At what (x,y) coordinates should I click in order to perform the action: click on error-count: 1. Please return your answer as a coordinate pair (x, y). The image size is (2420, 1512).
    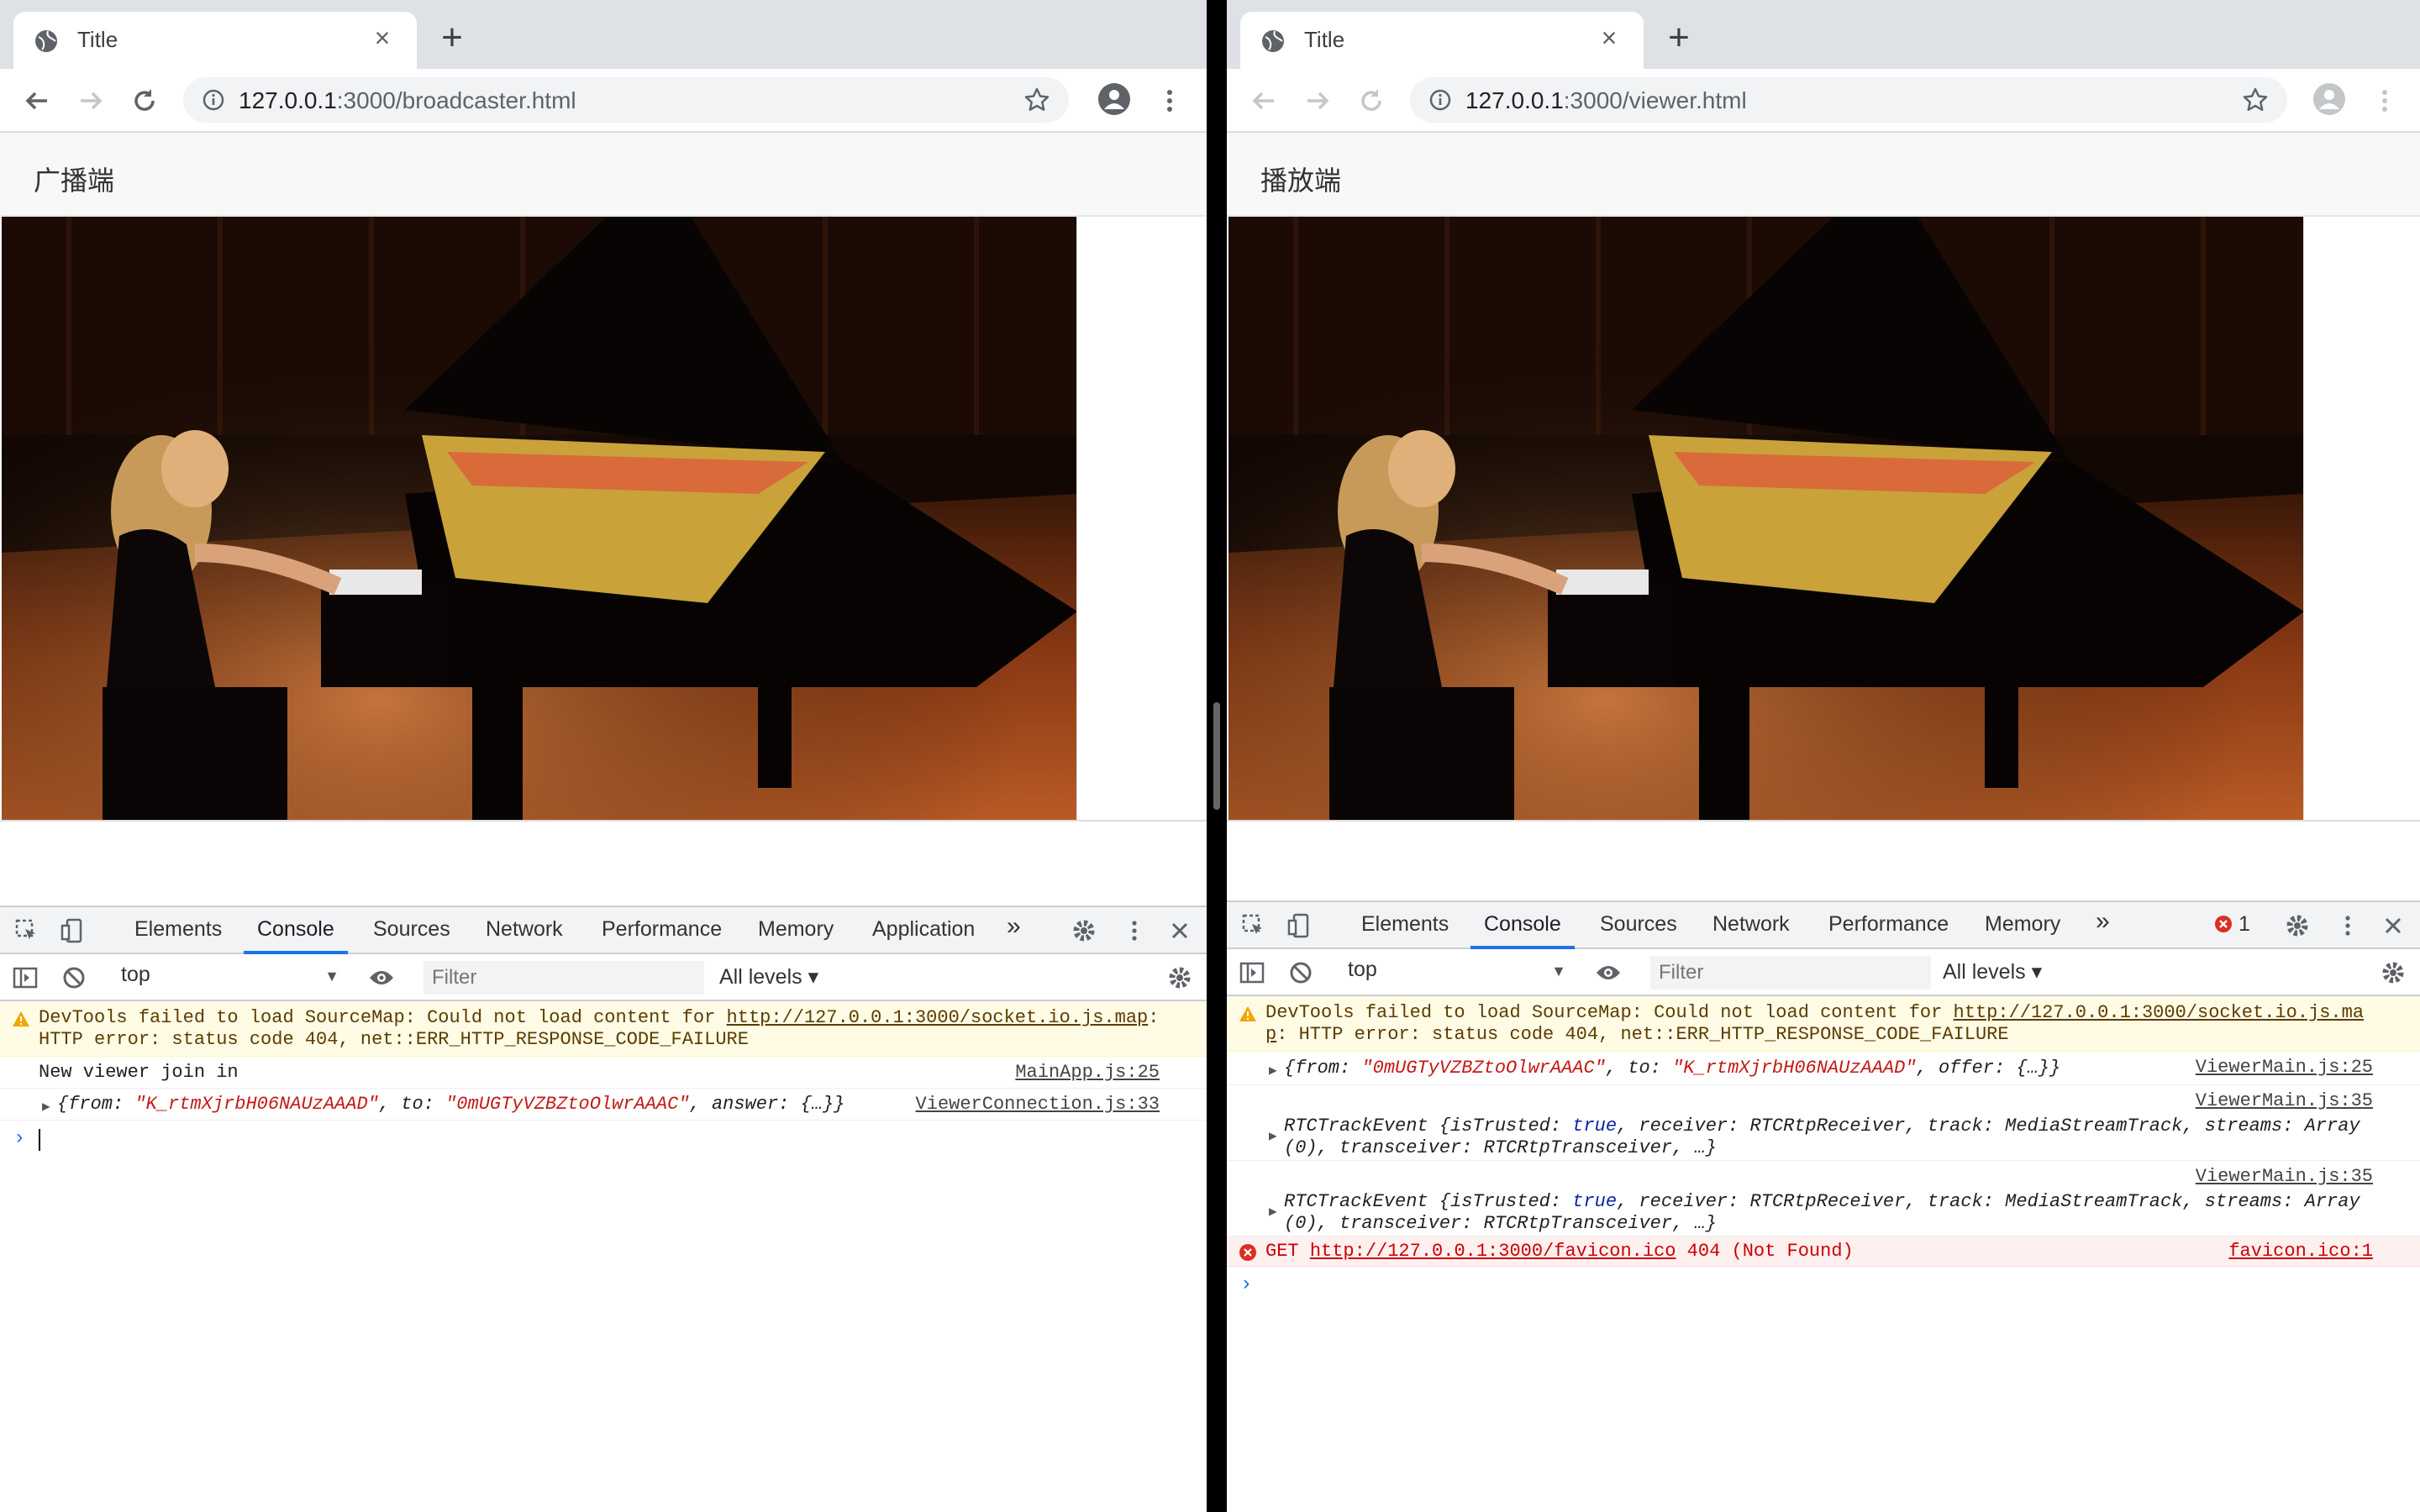
    Looking at the image, I should click on (2244, 924).